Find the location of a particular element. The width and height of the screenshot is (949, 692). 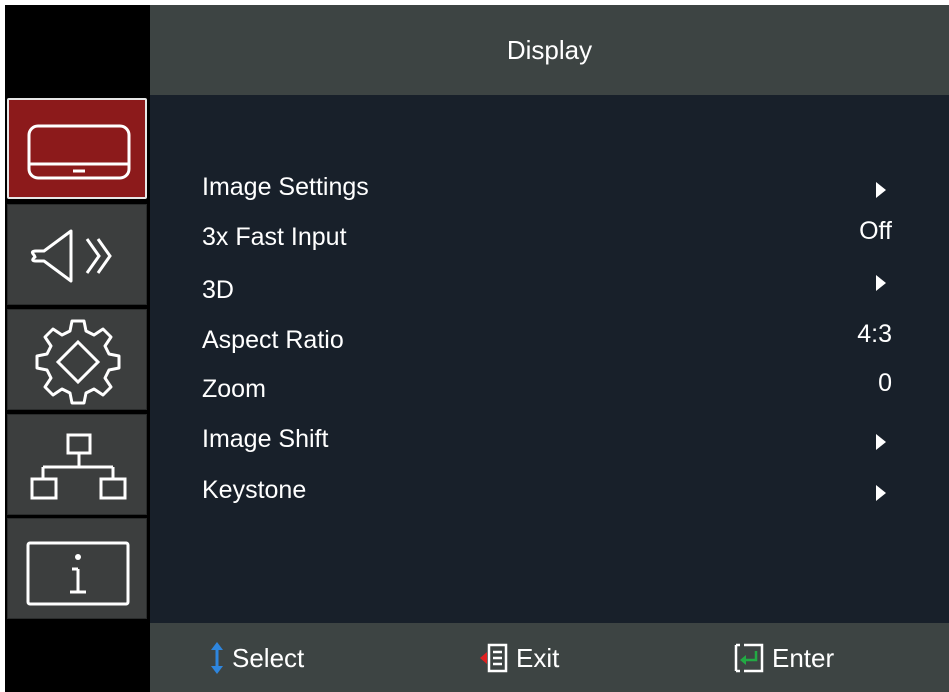

page-title: Display is located at coordinates (549, 49).